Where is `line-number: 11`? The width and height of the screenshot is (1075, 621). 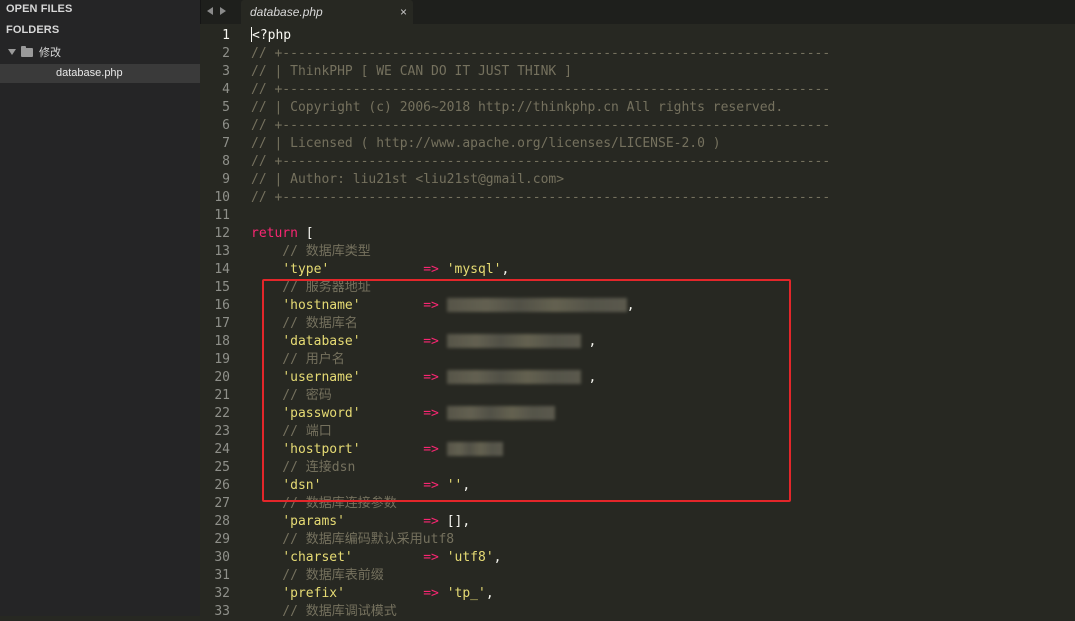 line-number: 11 is located at coordinates (222, 215).